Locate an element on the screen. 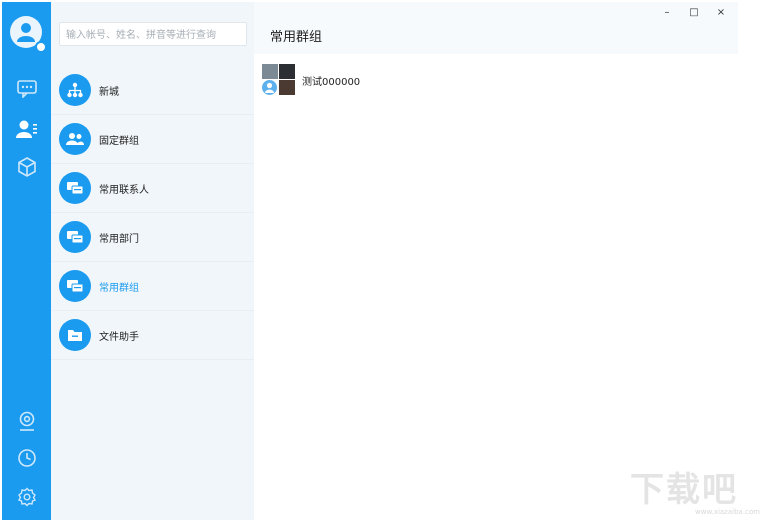 The image size is (766, 520). chat-icon is located at coordinates (27, 89).